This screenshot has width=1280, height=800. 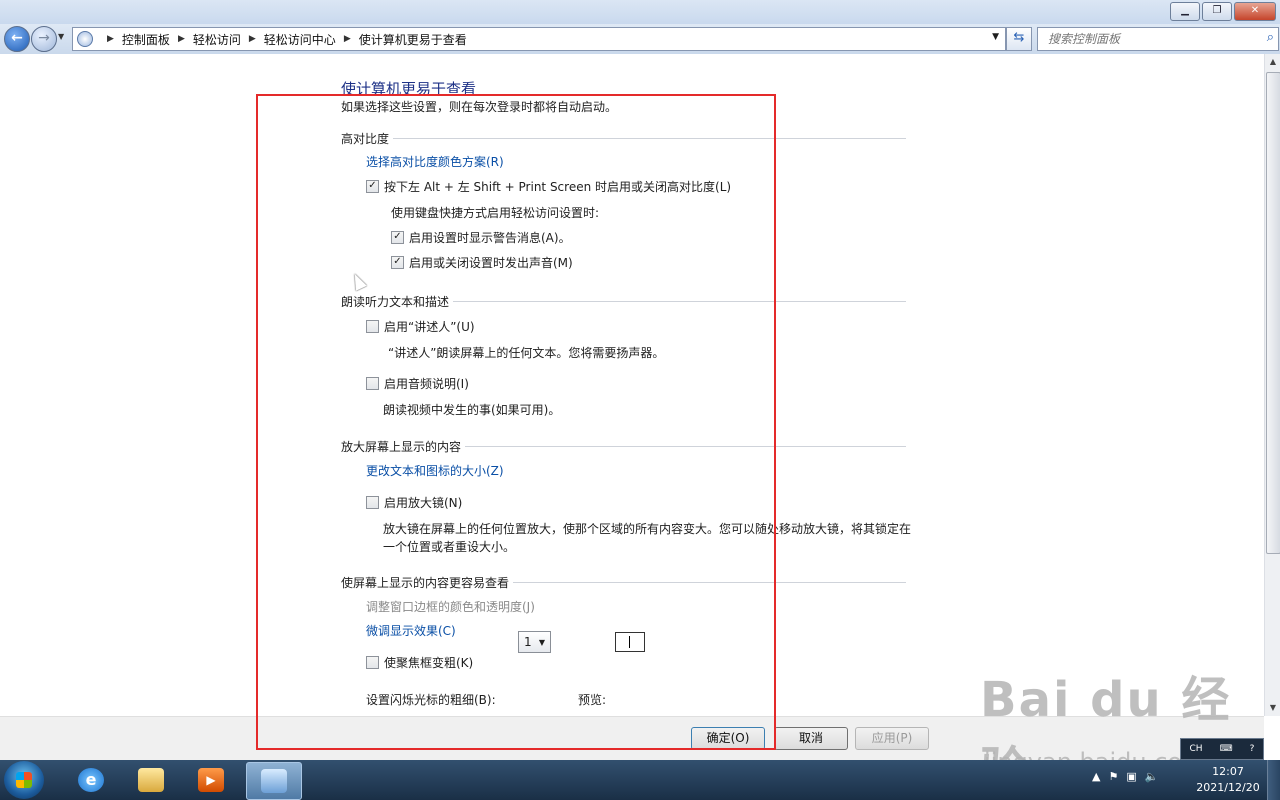 I want to click on warning-message-option: ✓ 启用设置时显示警告消息(A)。, so click(x=481, y=237).